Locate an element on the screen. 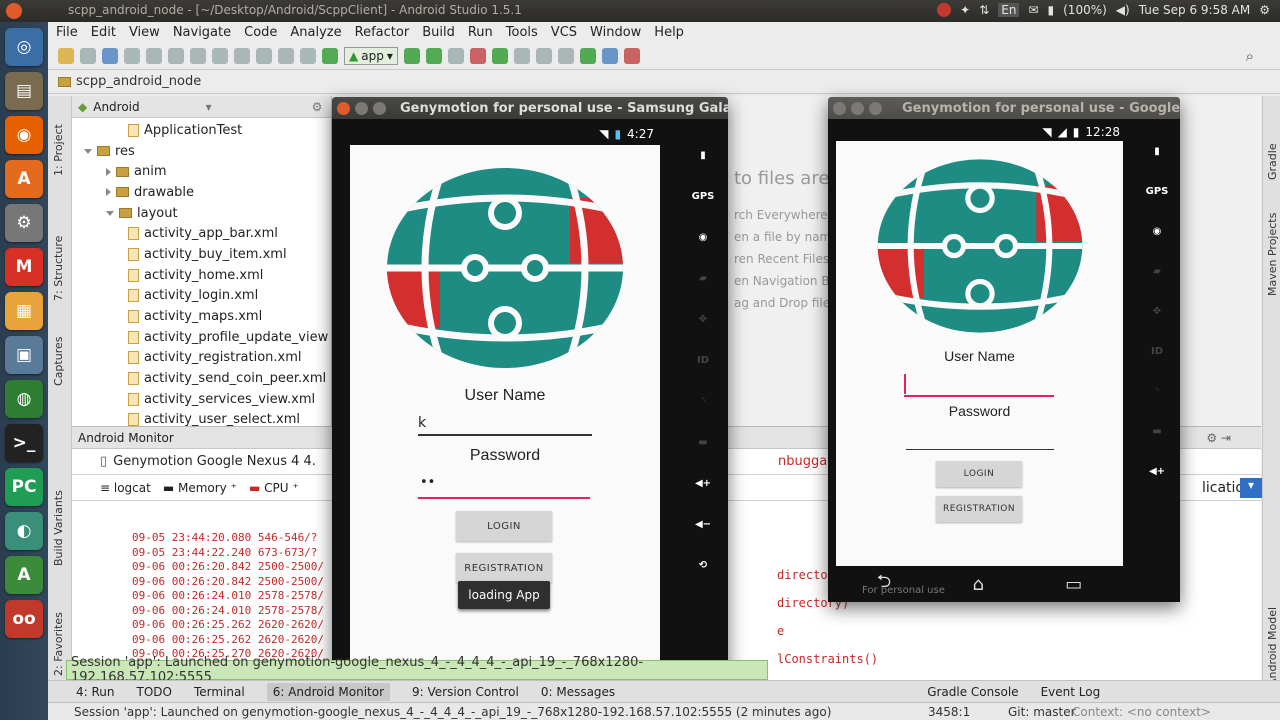 The width and height of the screenshot is (1280, 720). tree-item: activity_registration.xml is located at coordinates (201, 358).